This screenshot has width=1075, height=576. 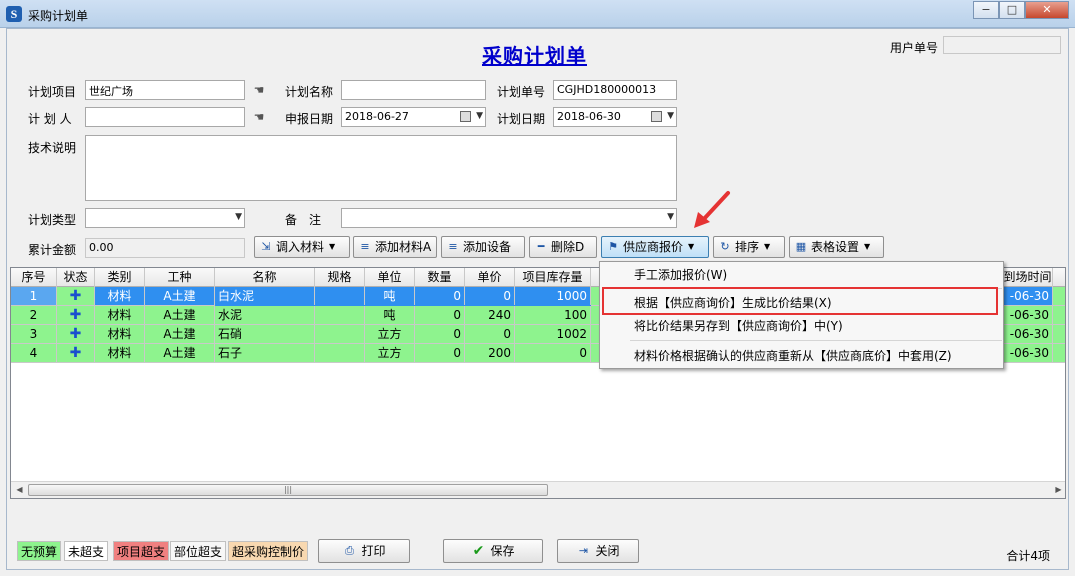 I want to click on minimize-button: −, so click(x=986, y=10).